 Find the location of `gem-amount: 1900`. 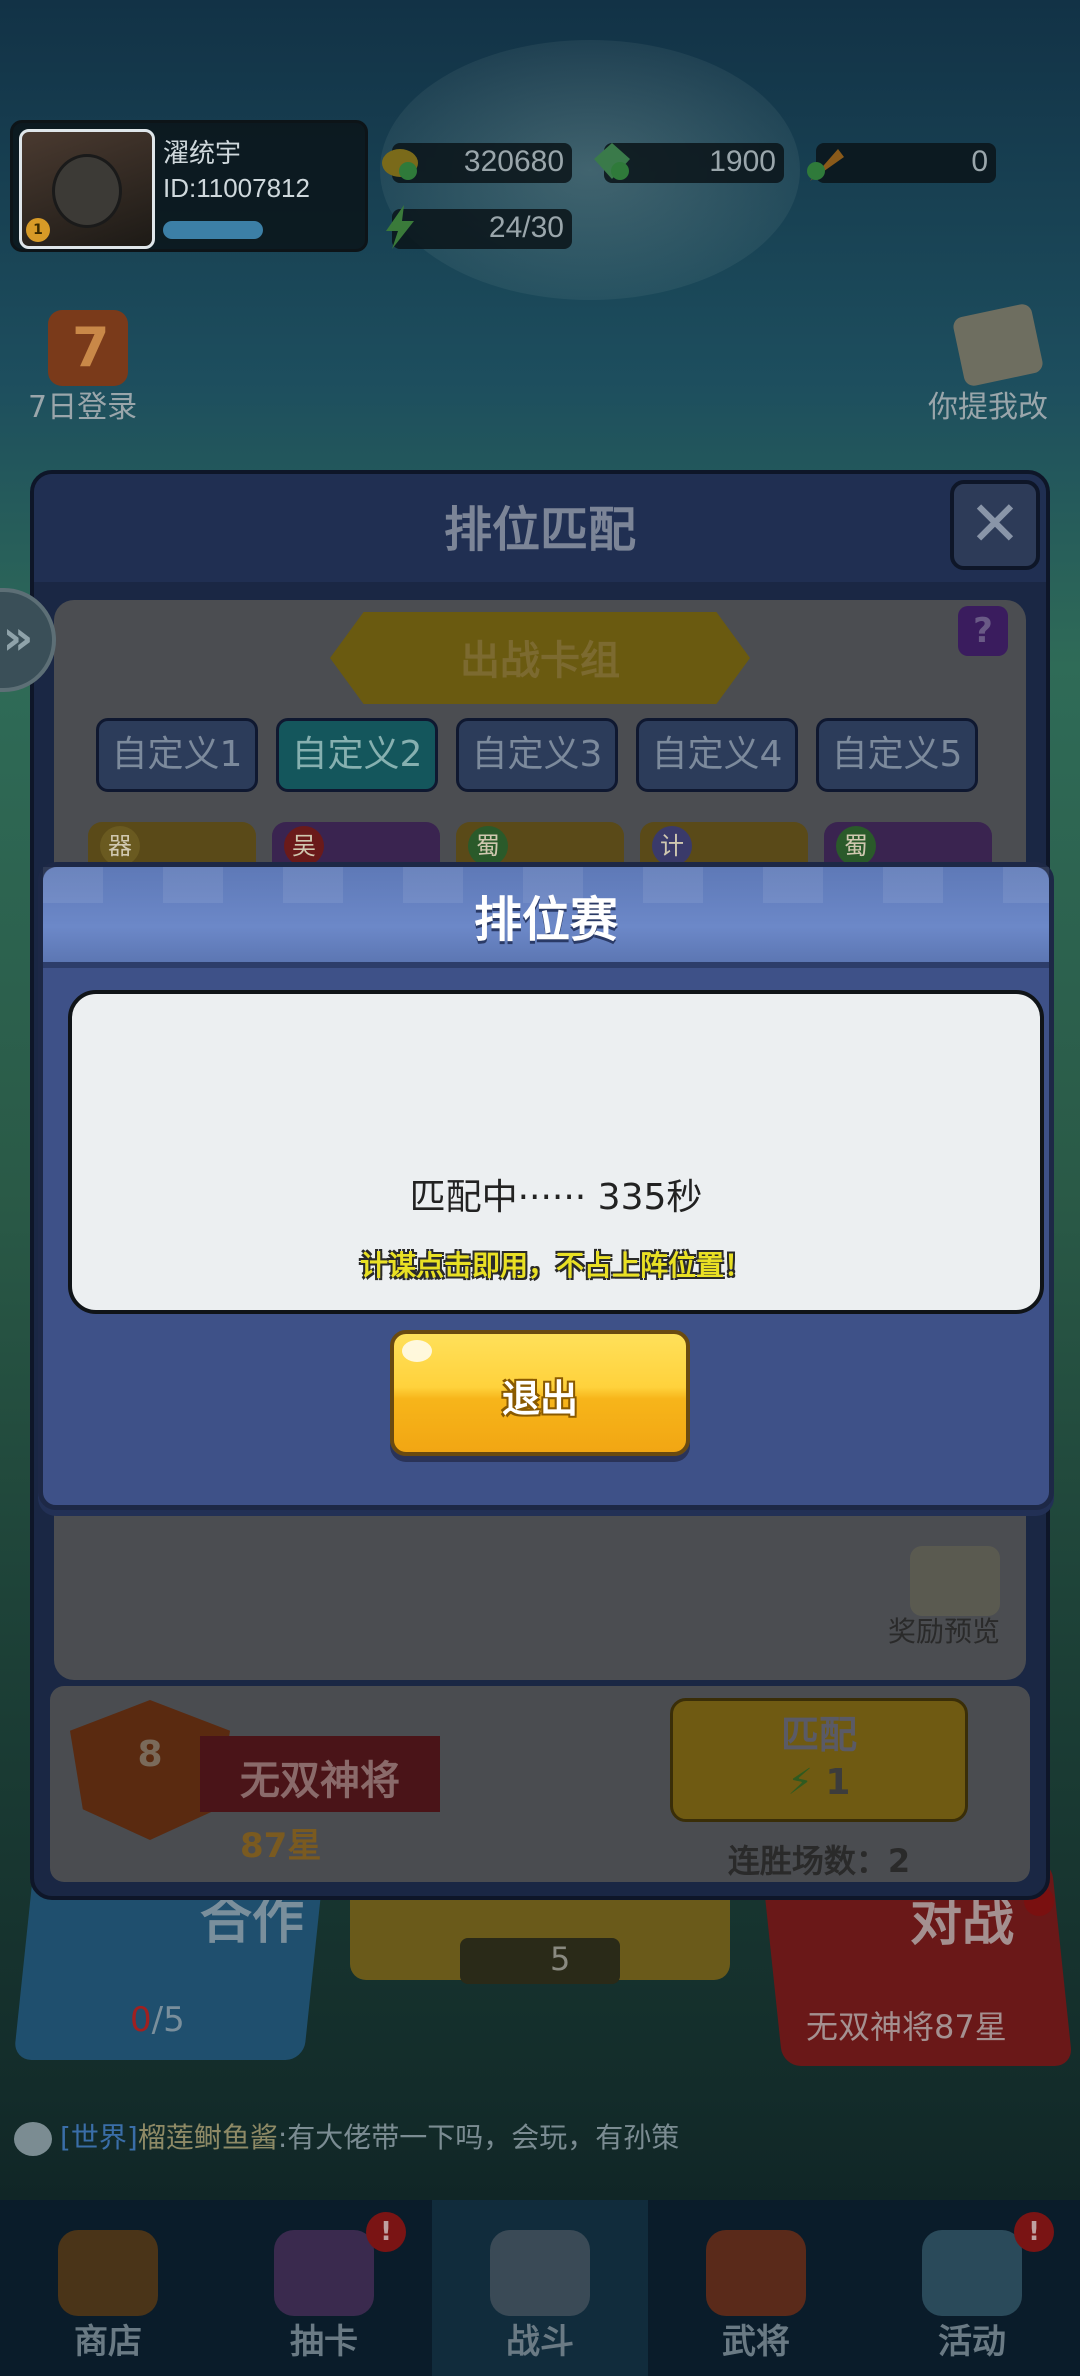

gem-amount: 1900 is located at coordinates (742, 161).